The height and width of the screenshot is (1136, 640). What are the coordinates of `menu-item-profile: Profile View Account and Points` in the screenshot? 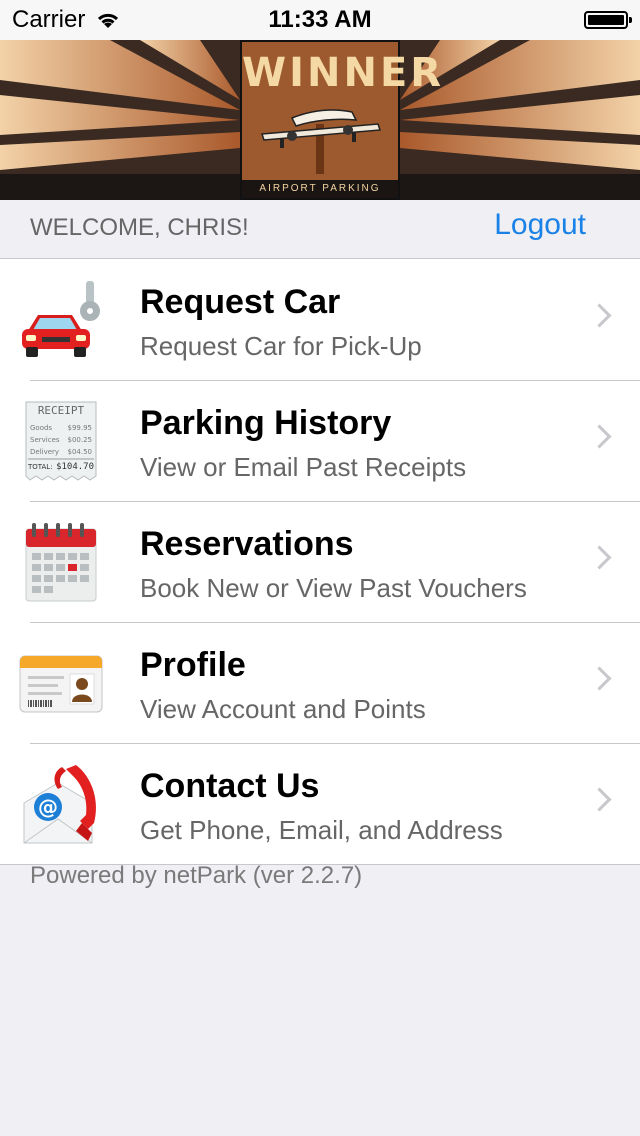 It's located at (320, 682).